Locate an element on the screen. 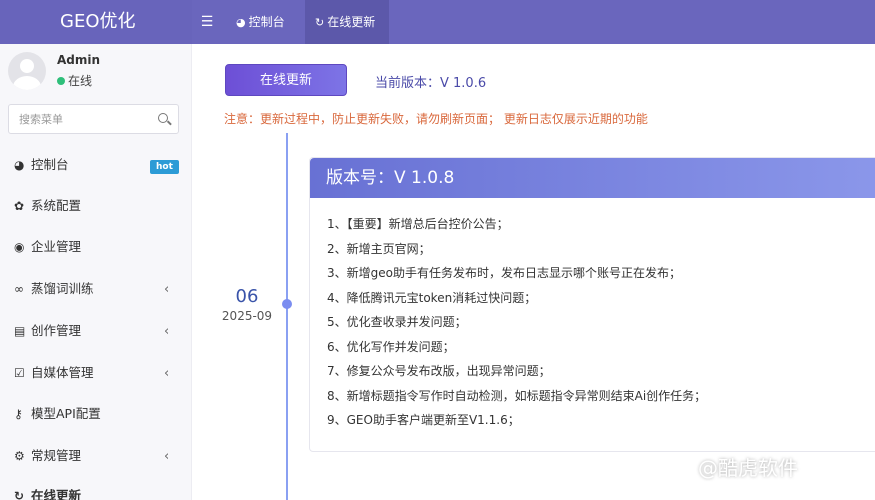  checkbox-icon: ☑ is located at coordinates (19, 373).